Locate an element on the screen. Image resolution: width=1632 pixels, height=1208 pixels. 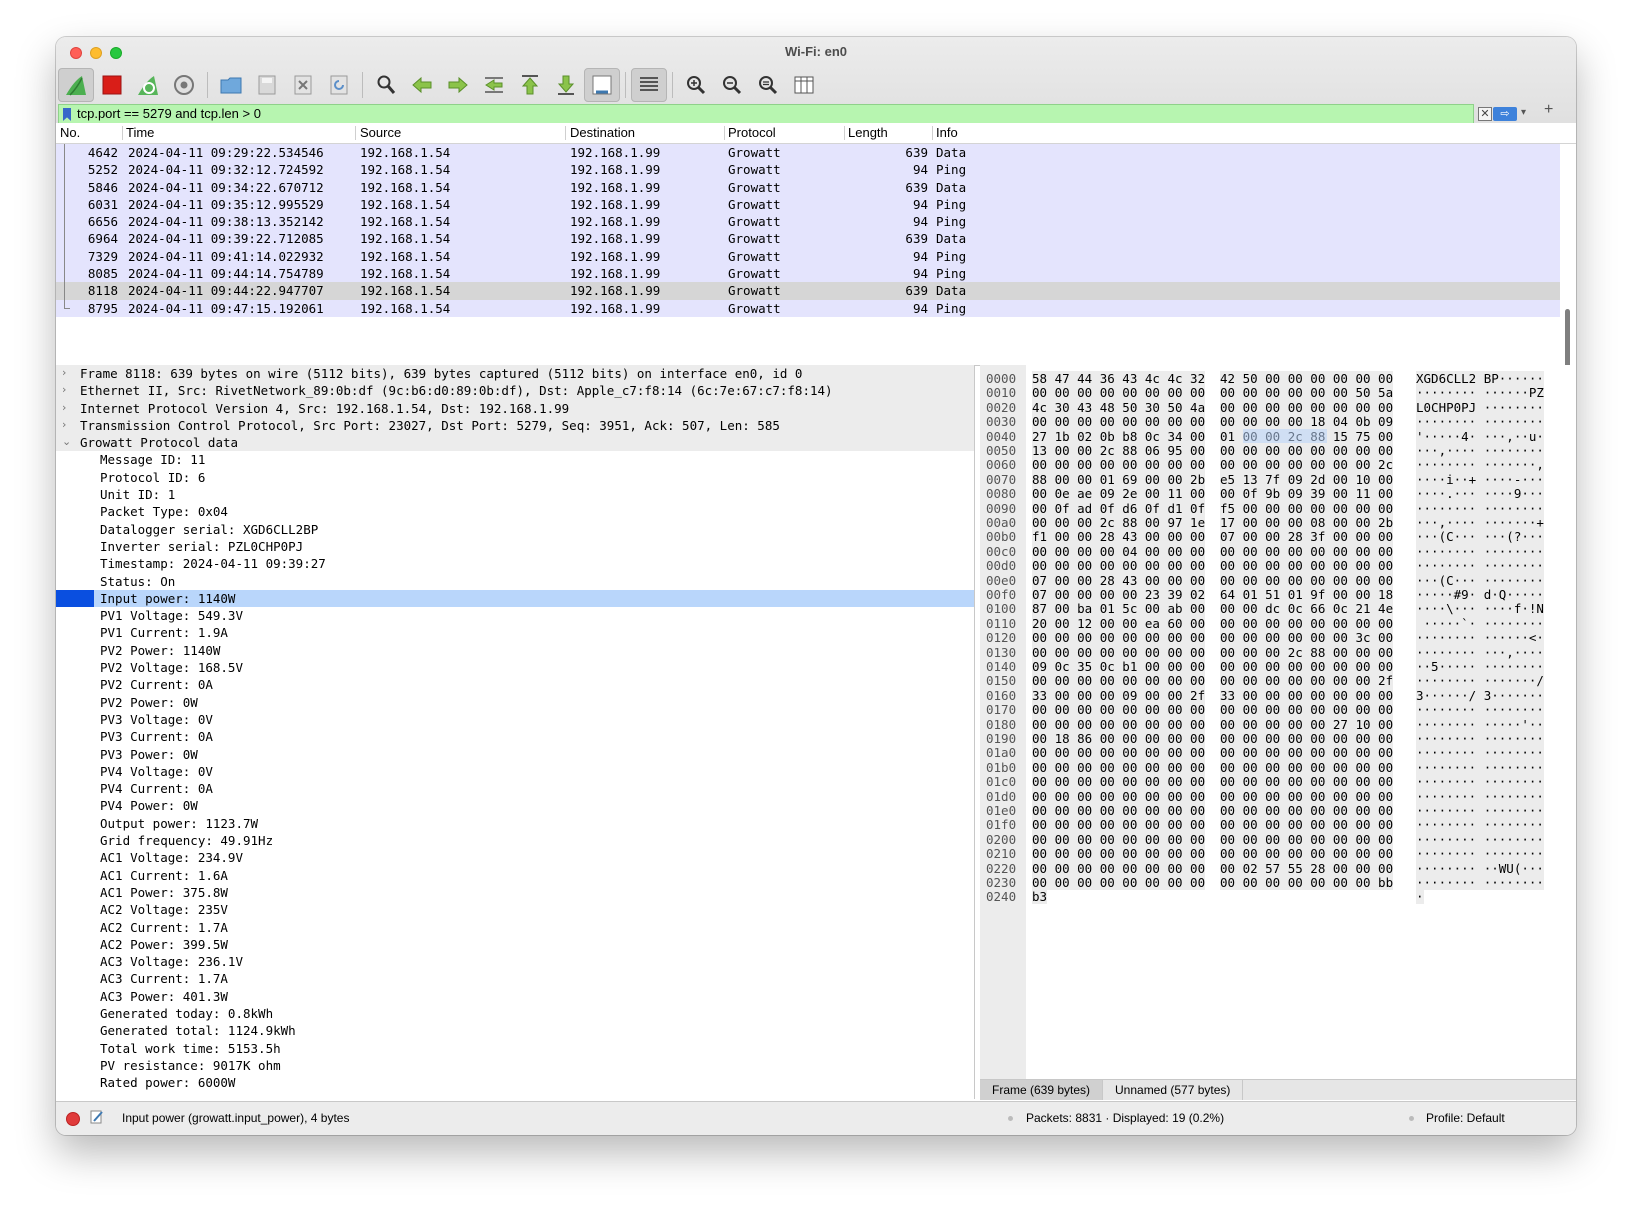
zoom-out-button is located at coordinates (732, 85).